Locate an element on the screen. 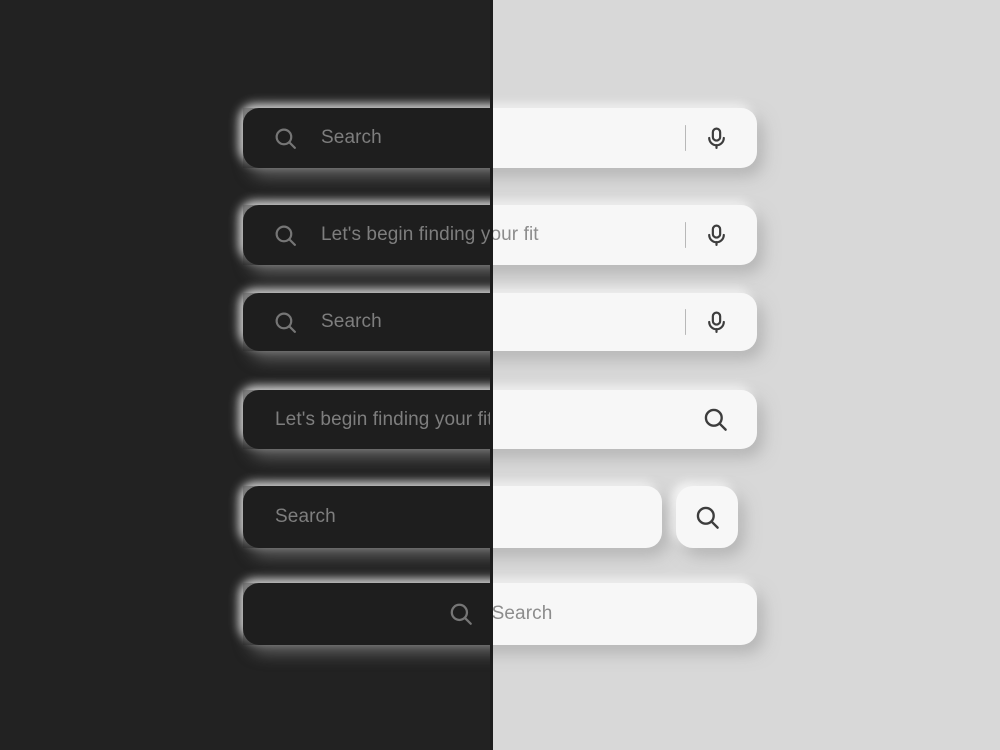 The image size is (1000, 750). searchbar-2-placeholder: Let's begin finding your fit is located at coordinates (503, 235).